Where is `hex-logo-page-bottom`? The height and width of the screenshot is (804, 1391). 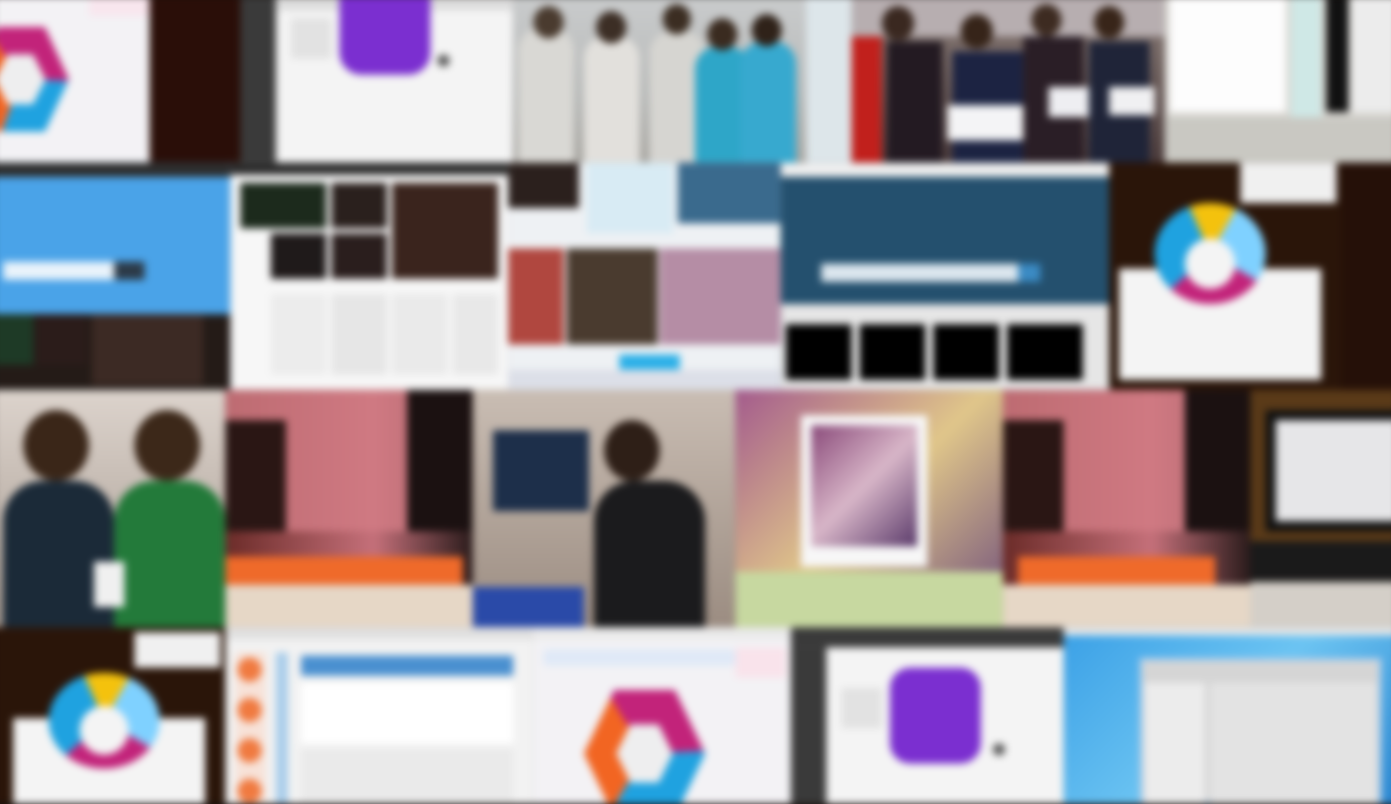 hex-logo-page-bottom is located at coordinates (662, 715).